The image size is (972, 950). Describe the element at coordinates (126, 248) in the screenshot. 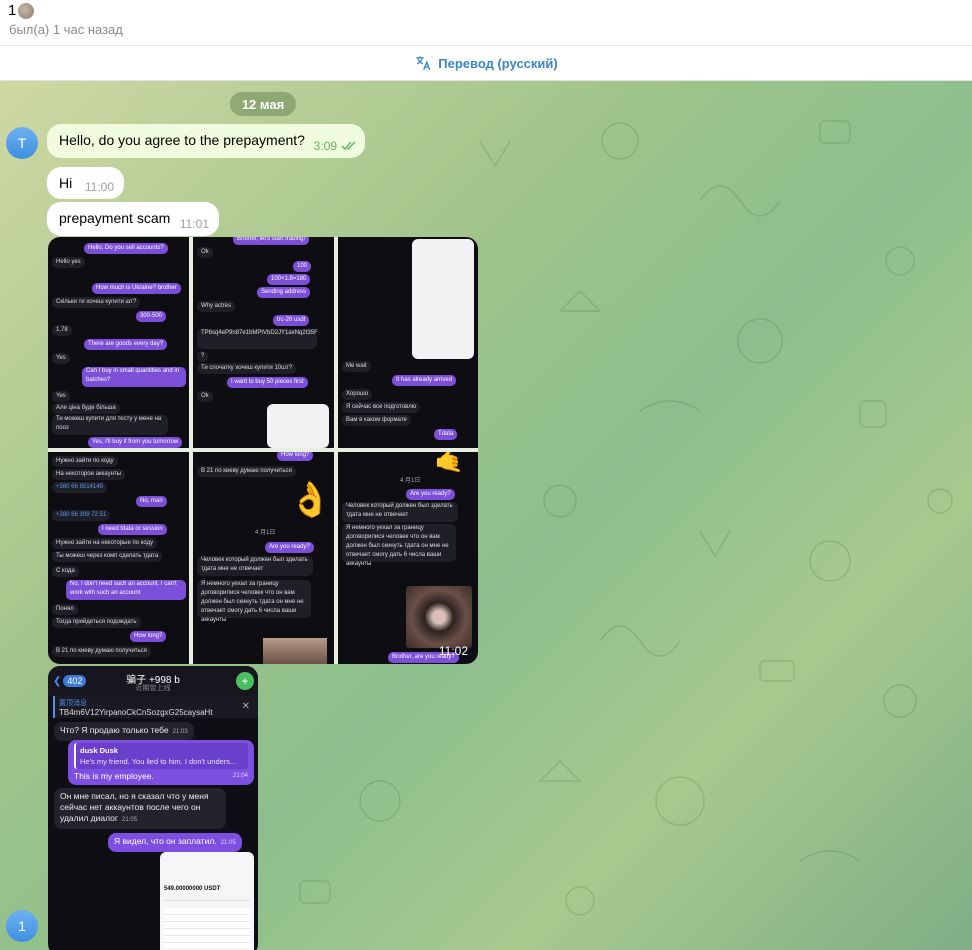

I see `thumb-message: Hello, Do you sell accounts?` at that location.